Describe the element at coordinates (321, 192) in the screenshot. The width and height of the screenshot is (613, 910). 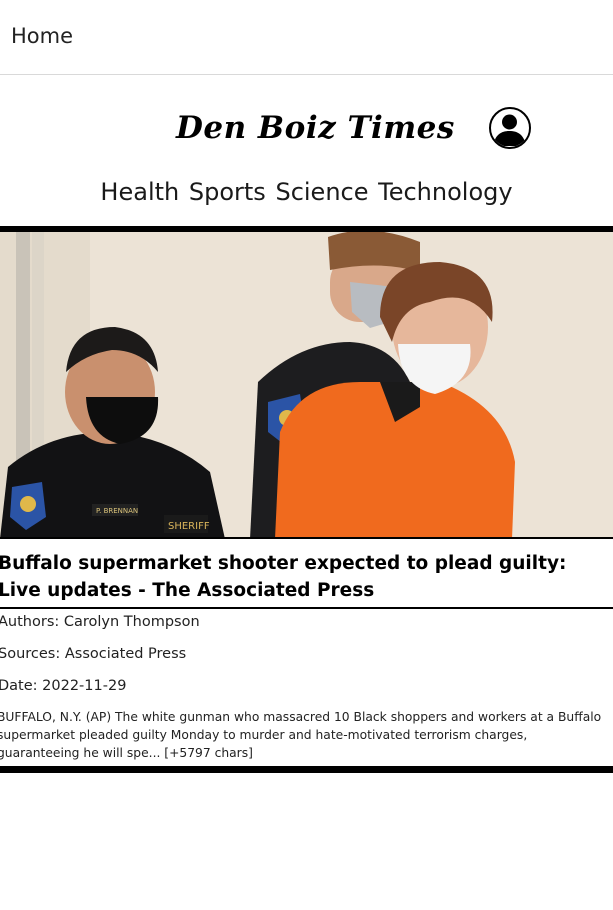
I see `nav-science: Science` at that location.